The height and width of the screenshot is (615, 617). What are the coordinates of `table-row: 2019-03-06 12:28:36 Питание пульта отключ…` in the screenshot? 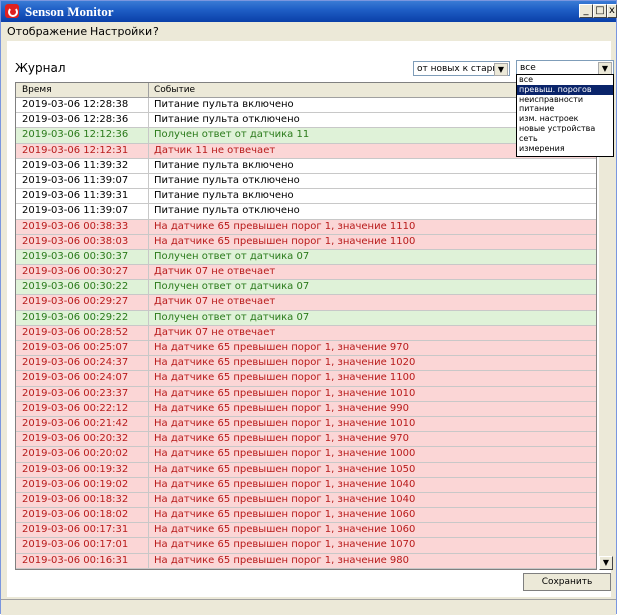 It's located at (306, 121).